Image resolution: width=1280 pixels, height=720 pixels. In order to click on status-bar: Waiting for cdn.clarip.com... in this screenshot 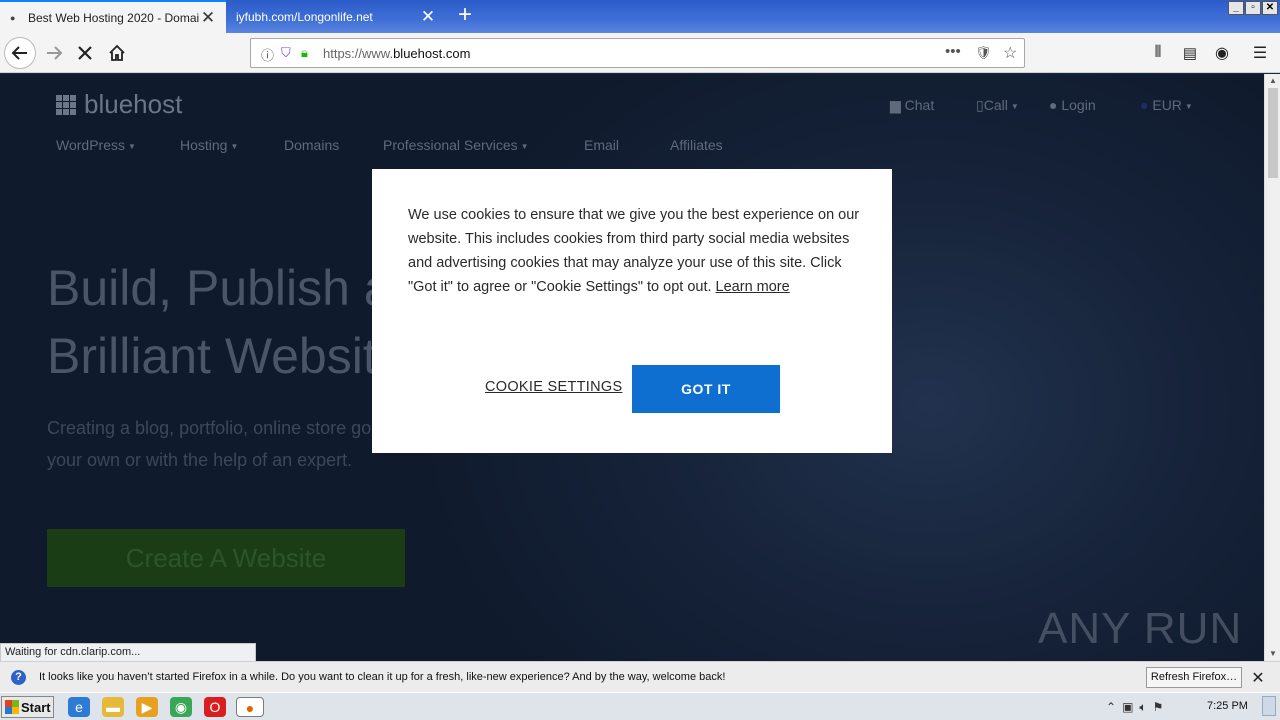, I will do `click(128, 652)`.